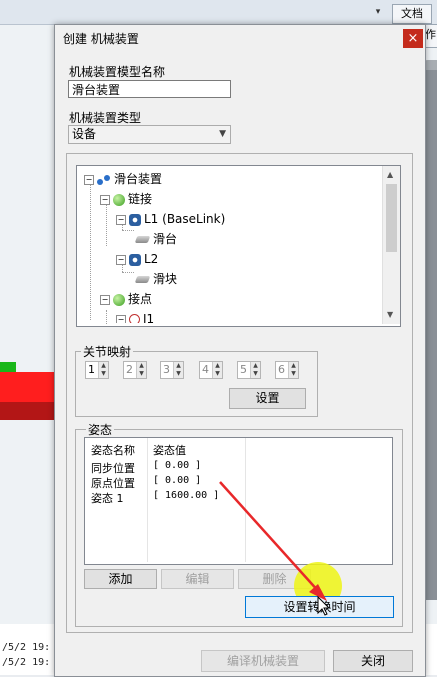 Image resolution: width=437 pixels, height=677 pixels. I want to click on arrow-line, so click(270, 537).